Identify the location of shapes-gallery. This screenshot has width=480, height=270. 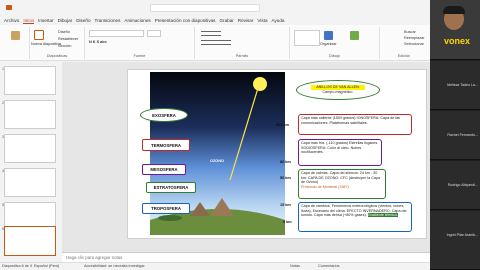
(307, 38).